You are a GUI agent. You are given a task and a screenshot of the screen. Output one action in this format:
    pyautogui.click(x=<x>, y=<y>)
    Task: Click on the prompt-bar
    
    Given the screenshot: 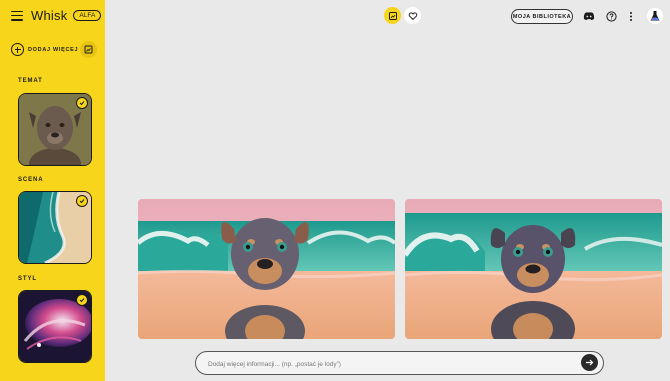 What is the action you would take?
    pyautogui.click(x=399, y=363)
    